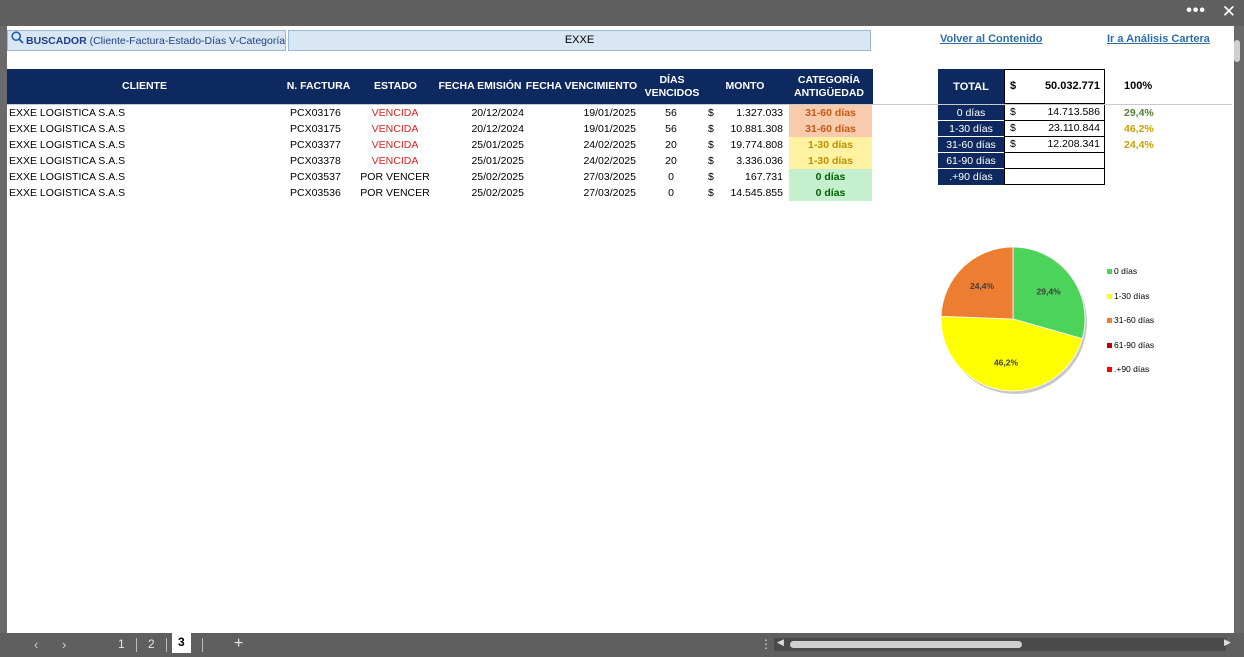 The width and height of the screenshot is (1244, 657). I want to click on scroll-tabs-left-icon: ‹, so click(36, 644).